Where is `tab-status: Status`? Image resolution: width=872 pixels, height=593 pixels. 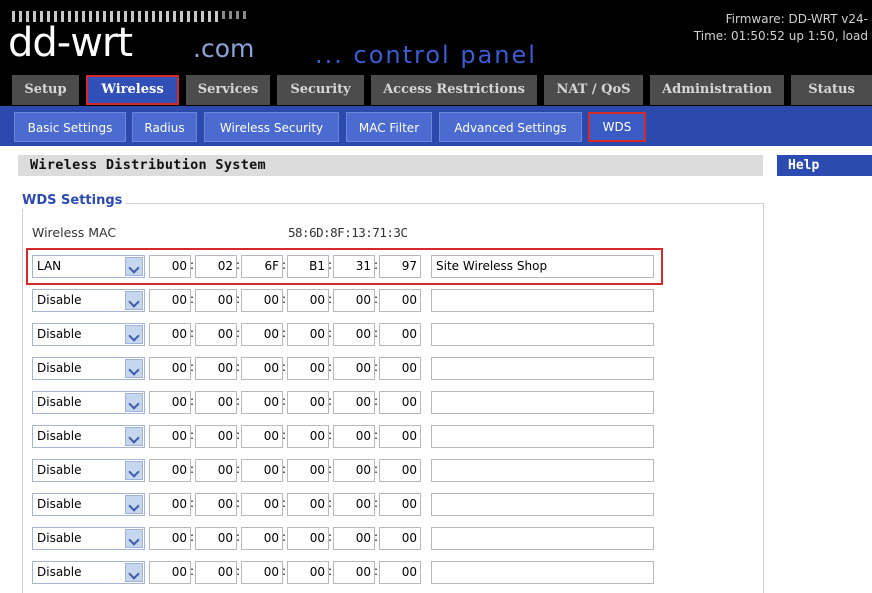
tab-status: Status is located at coordinates (831, 90).